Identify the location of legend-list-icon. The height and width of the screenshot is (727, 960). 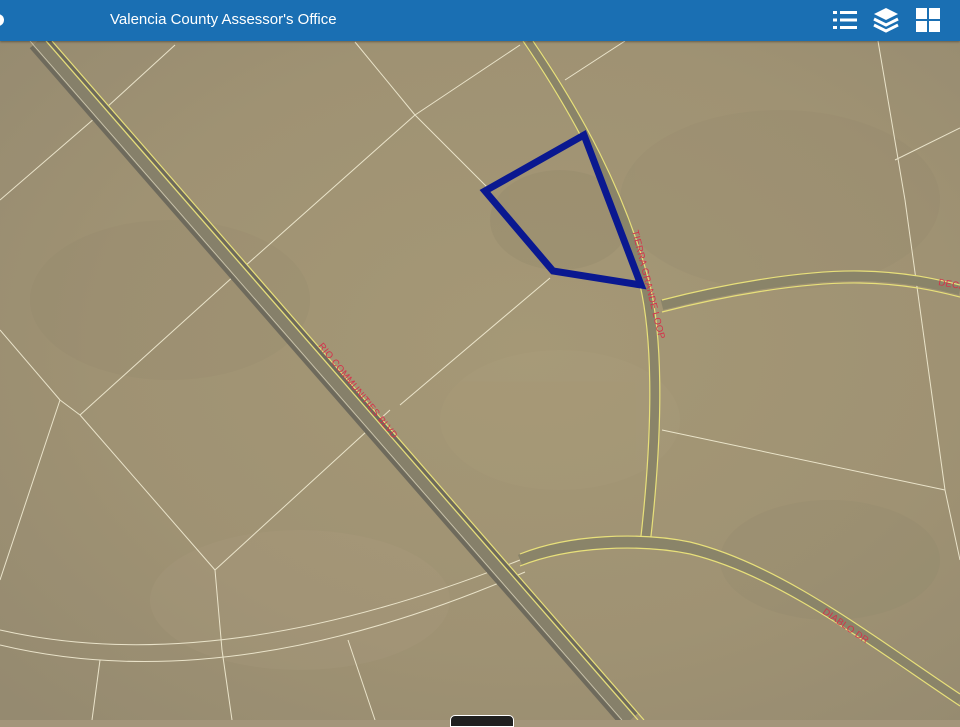
(845, 20).